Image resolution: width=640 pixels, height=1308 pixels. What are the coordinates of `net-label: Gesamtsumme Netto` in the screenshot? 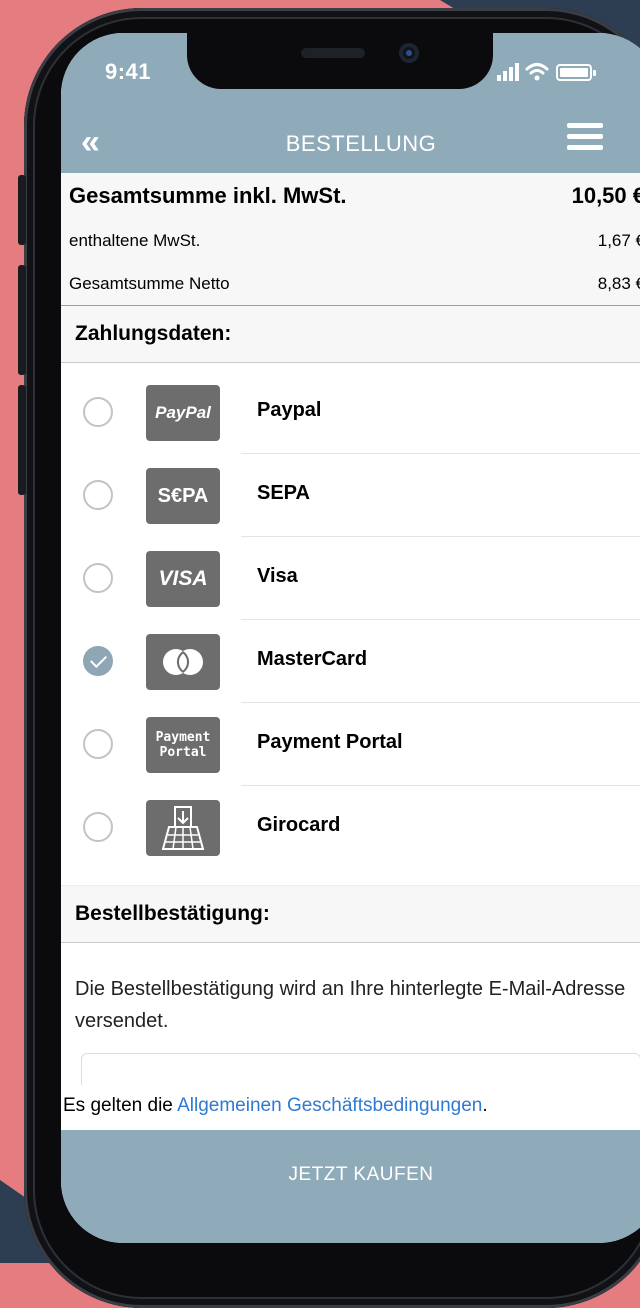 It's located at (149, 283).